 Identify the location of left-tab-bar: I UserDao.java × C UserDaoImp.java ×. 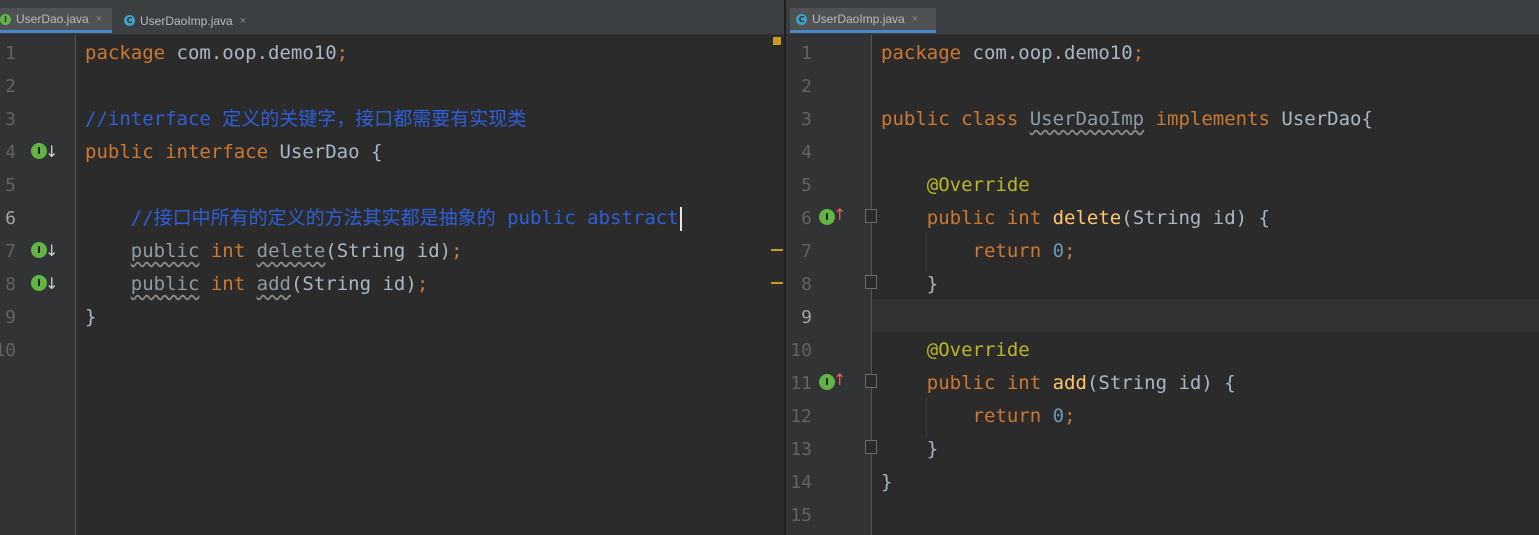
(392, 17).